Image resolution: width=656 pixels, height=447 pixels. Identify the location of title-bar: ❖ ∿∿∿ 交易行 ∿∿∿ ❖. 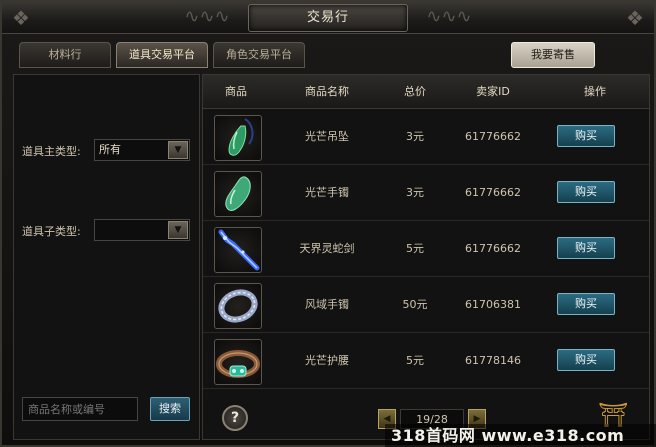
(328, 18).